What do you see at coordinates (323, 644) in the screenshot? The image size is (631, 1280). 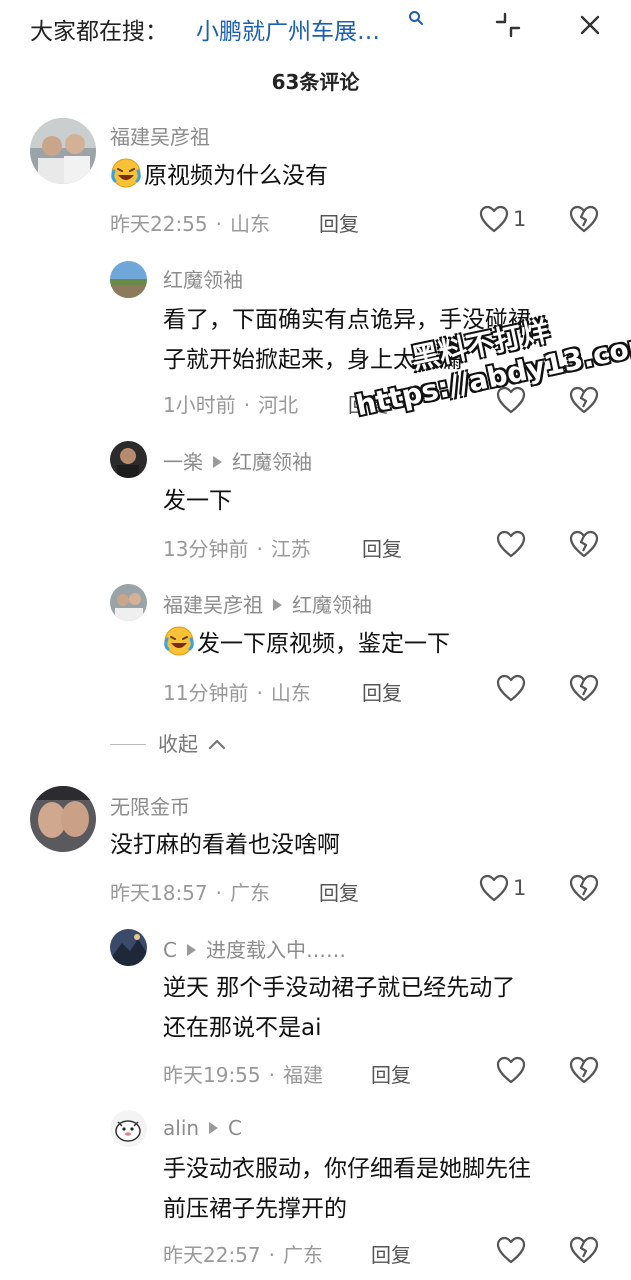 I see `comment-text-content: 发一下原视频，鉴定一下` at bounding box center [323, 644].